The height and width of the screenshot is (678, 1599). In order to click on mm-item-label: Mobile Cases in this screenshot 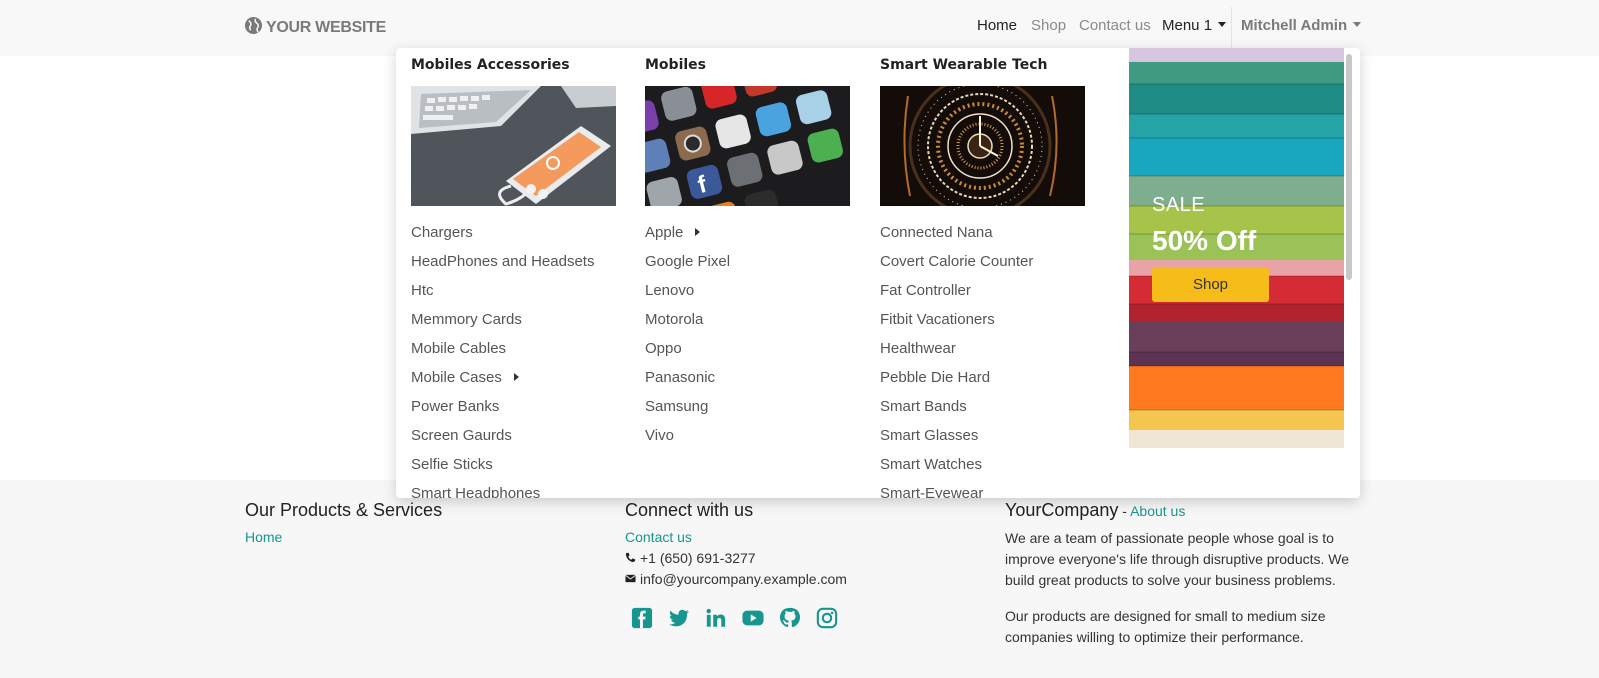, I will do `click(456, 377)`.